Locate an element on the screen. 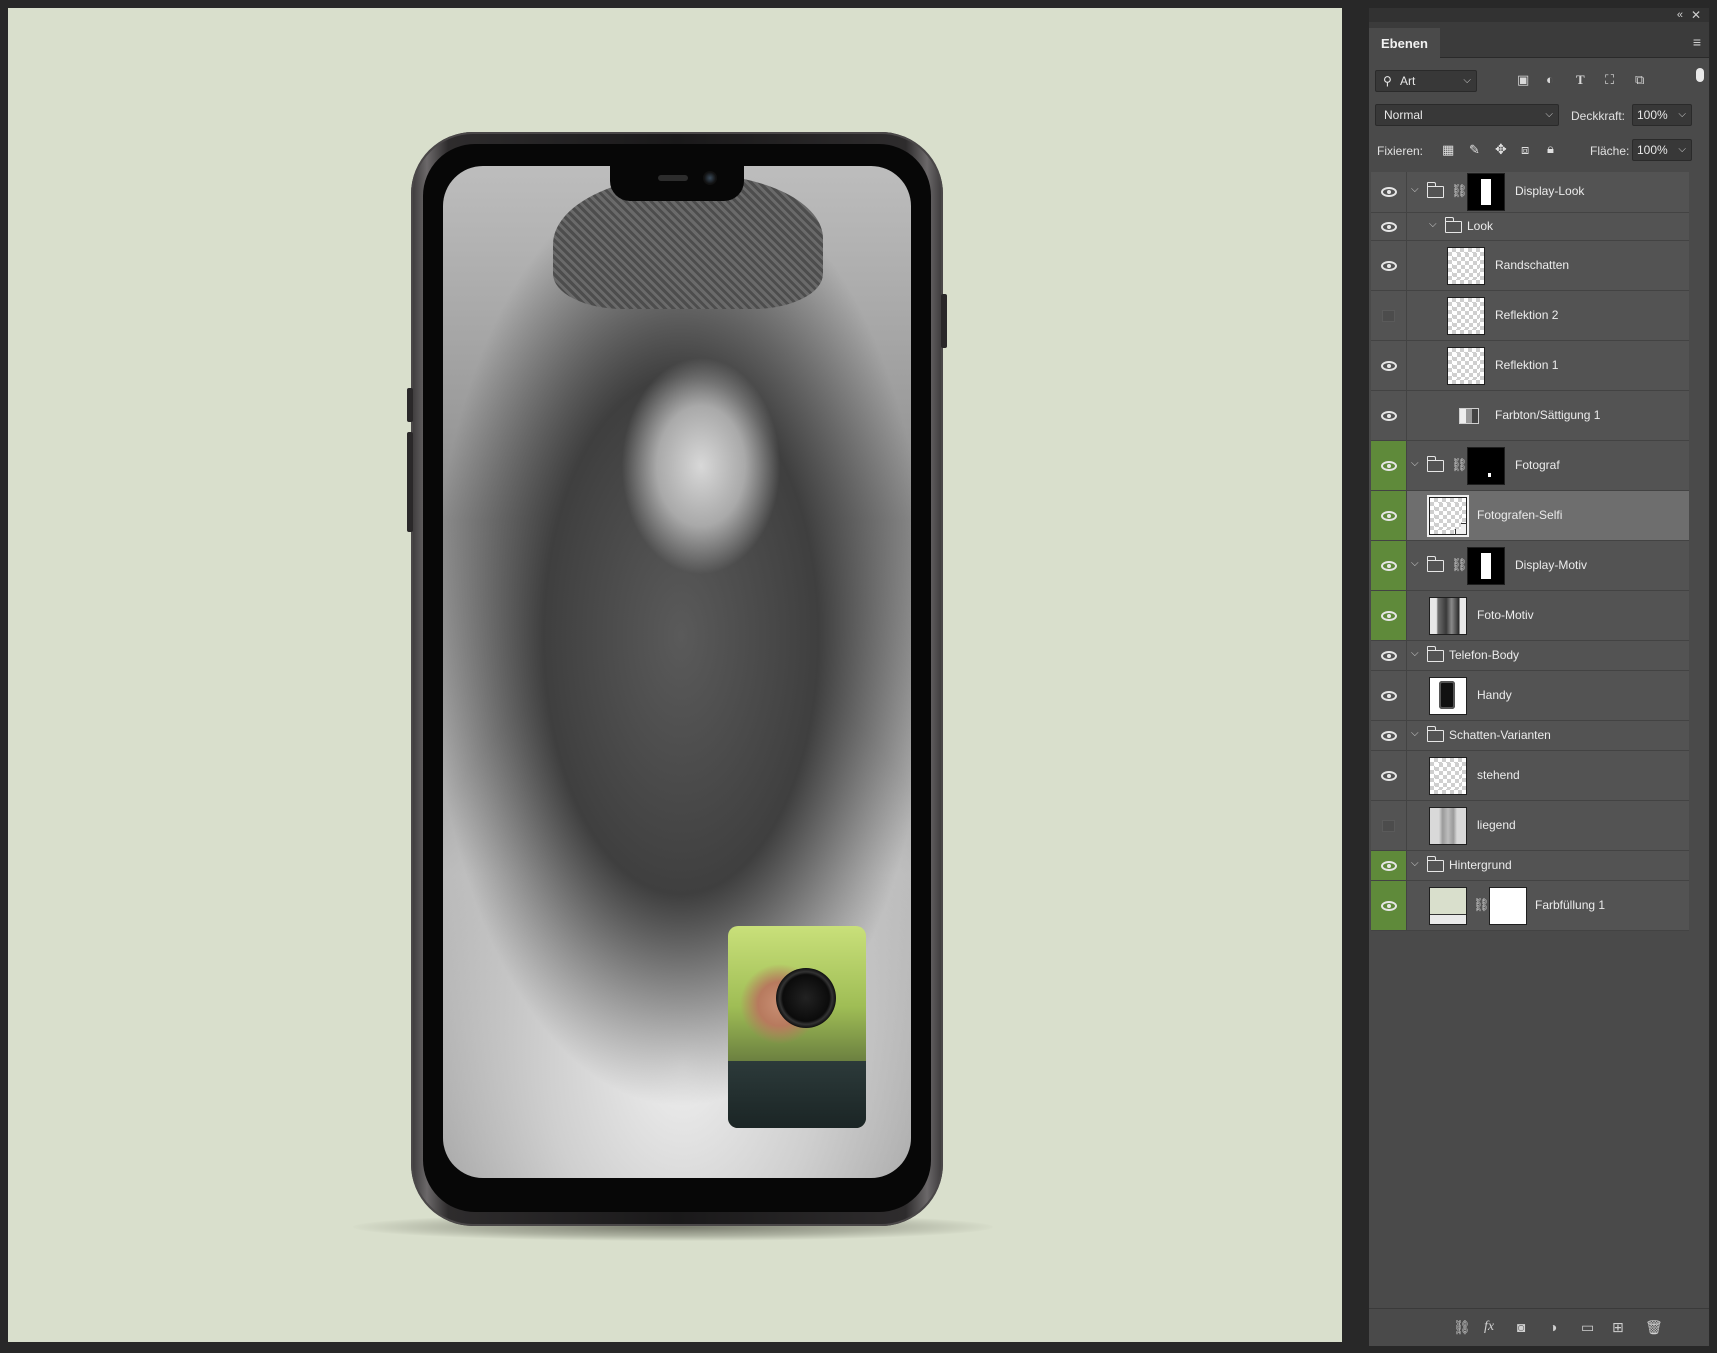 This screenshot has width=1717, height=1353. tab-ebenen: Ebenen is located at coordinates (1404, 43).